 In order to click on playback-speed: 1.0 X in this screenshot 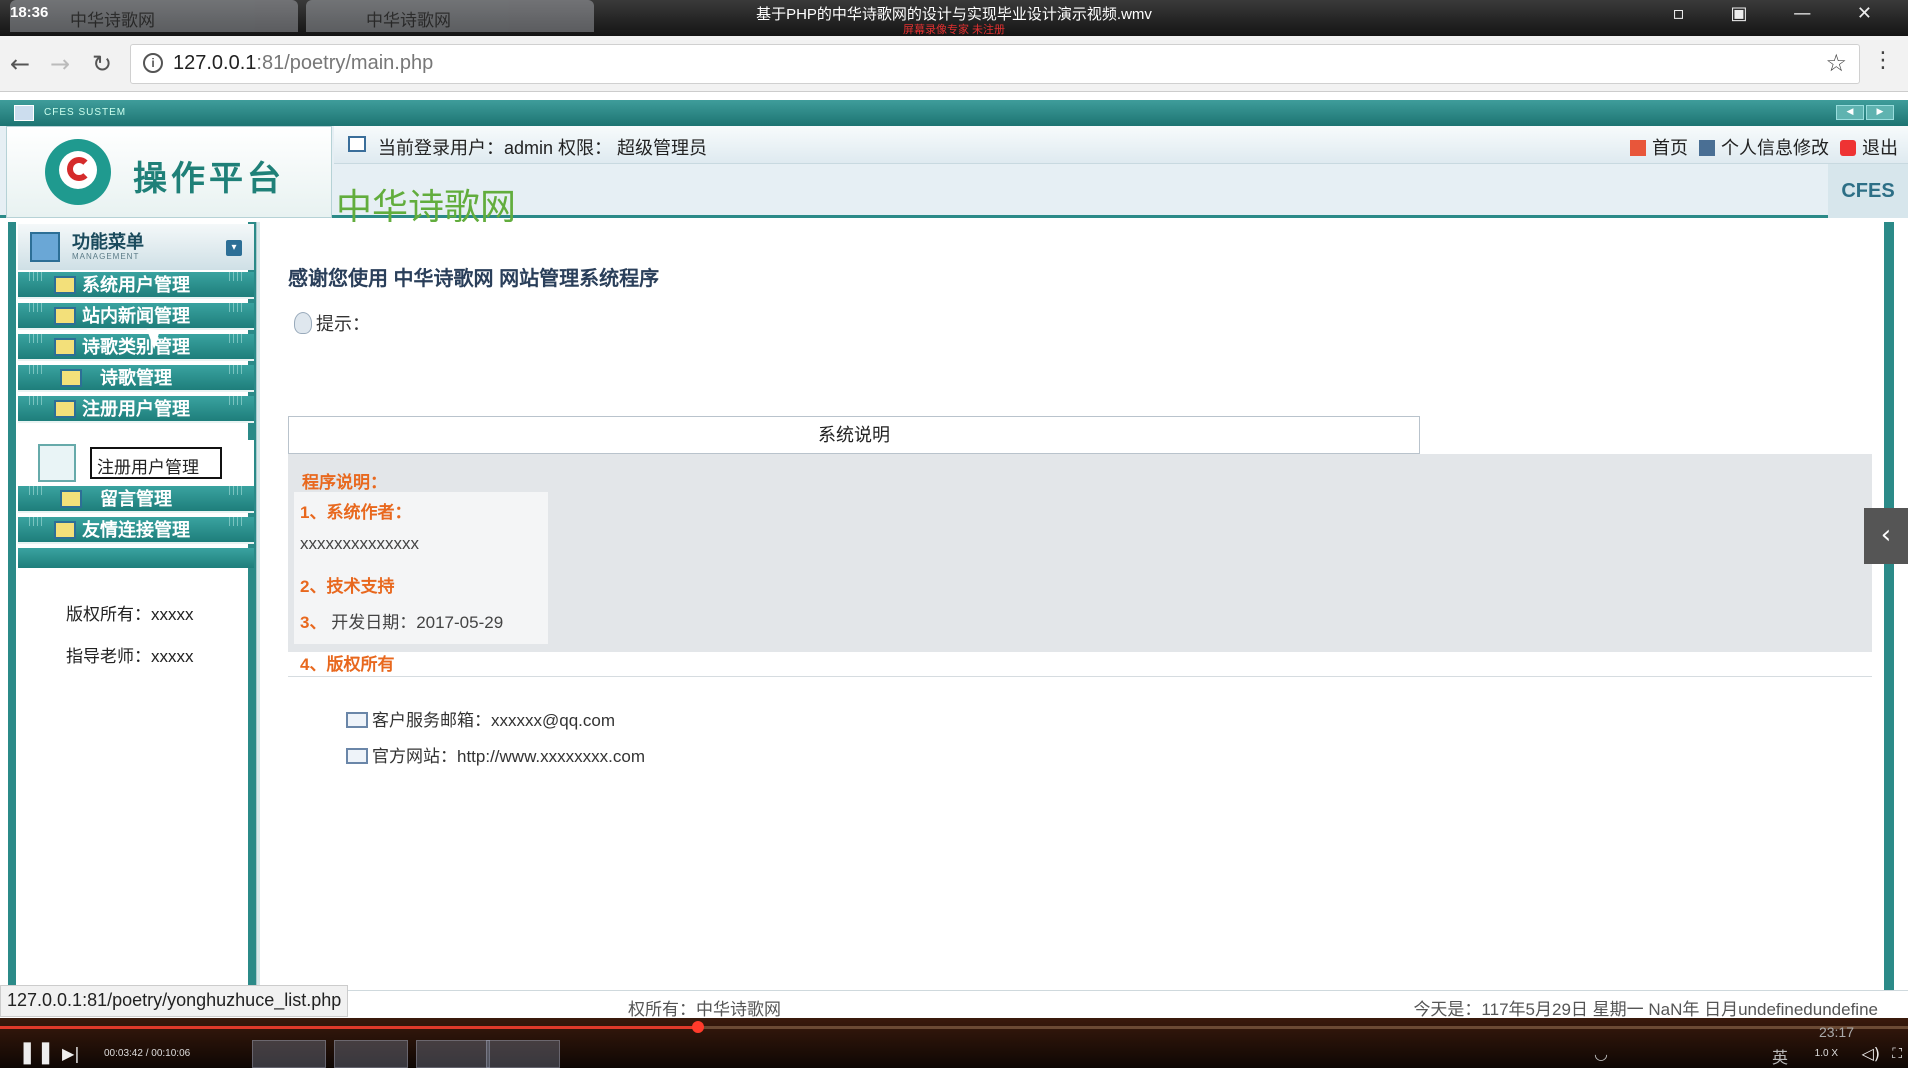, I will do `click(1826, 1053)`.